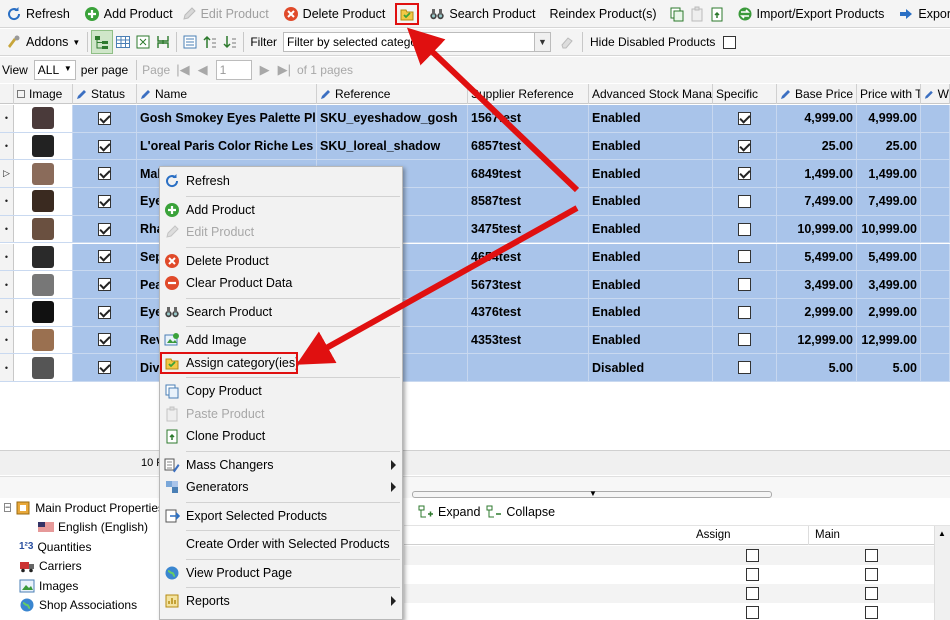 The height and width of the screenshot is (620, 950). What do you see at coordinates (520, 512) in the screenshot?
I see `collapse-button: Collapse` at bounding box center [520, 512].